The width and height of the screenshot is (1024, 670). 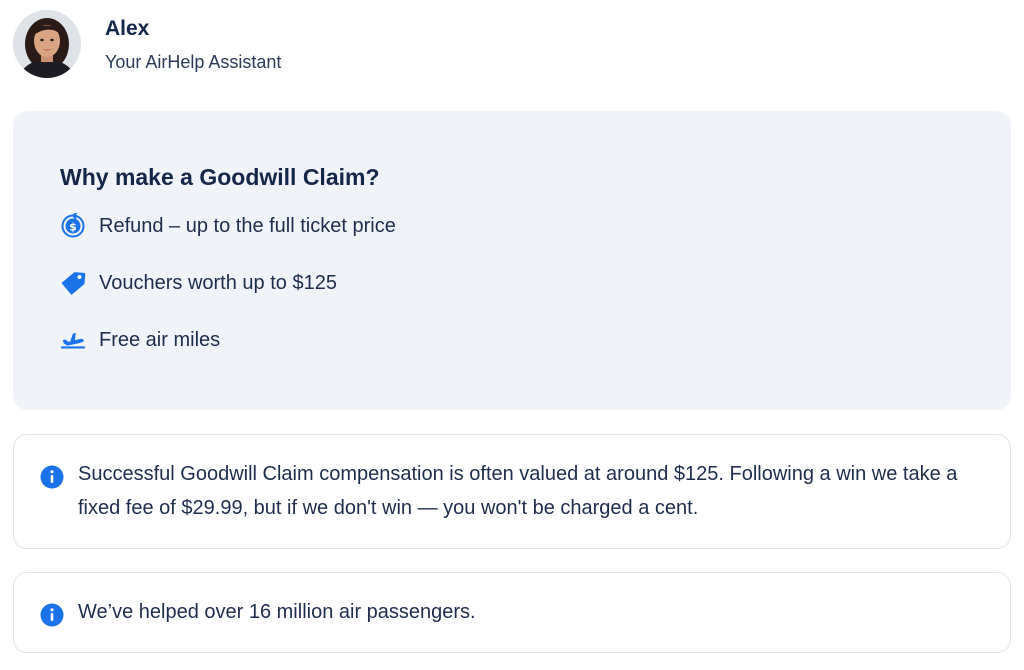 I want to click on benefit-item-vouchers: Vouchers worth up to $125, so click(x=535, y=283).